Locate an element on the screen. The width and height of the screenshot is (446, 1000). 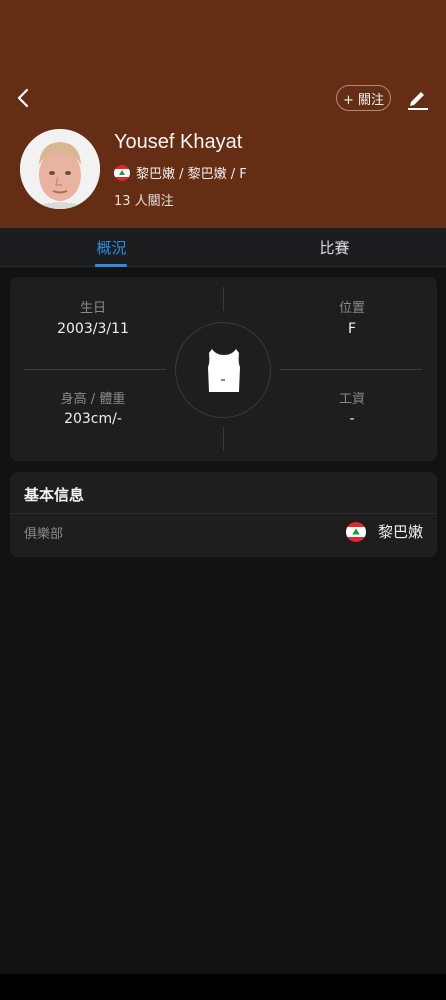
tab-matches: 比賽 is located at coordinates (334, 247).